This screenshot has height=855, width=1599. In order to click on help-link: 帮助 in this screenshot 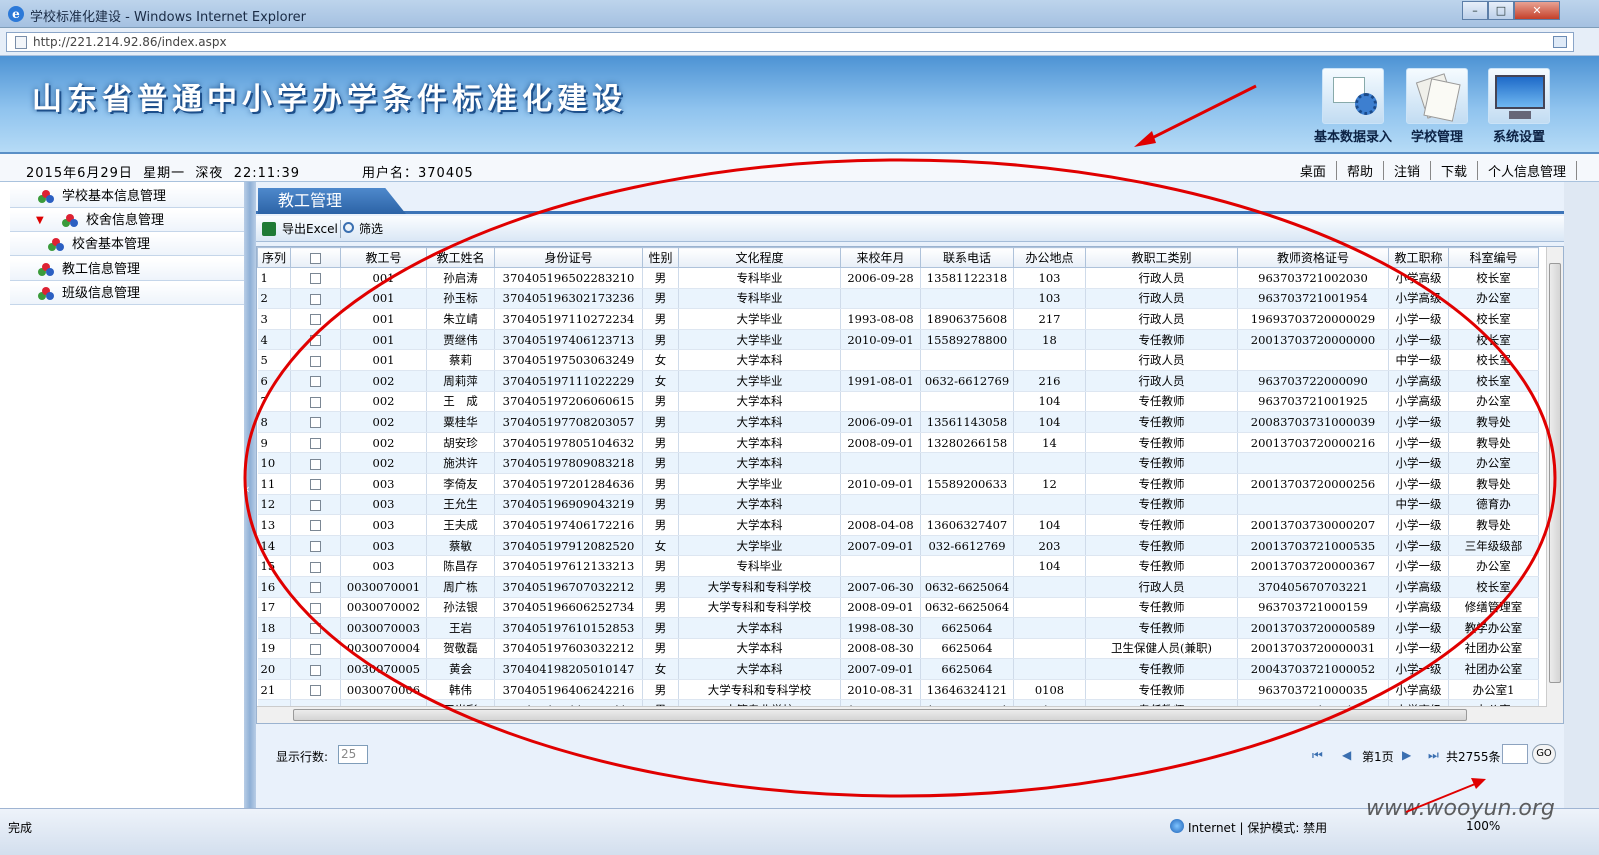, I will do `click(1360, 170)`.